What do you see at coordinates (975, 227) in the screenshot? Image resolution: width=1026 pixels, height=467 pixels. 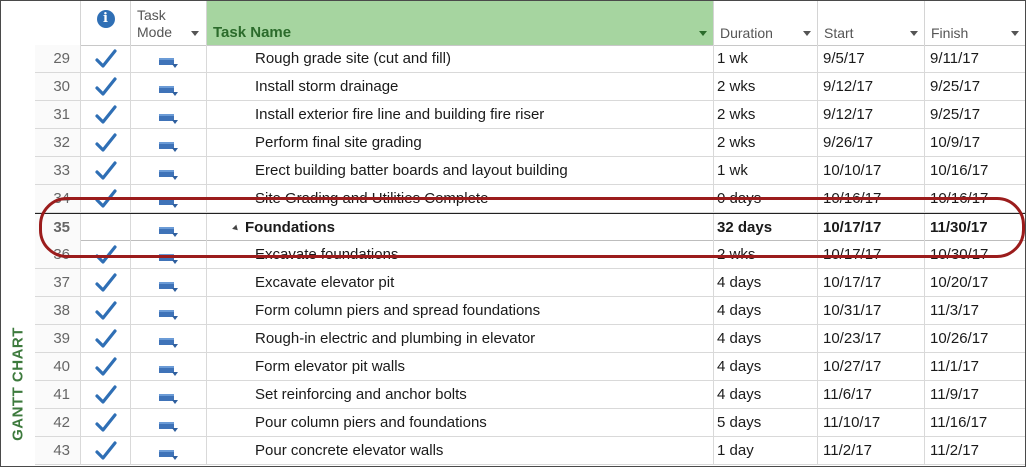 I see `finish-cell: 11/30/17` at bounding box center [975, 227].